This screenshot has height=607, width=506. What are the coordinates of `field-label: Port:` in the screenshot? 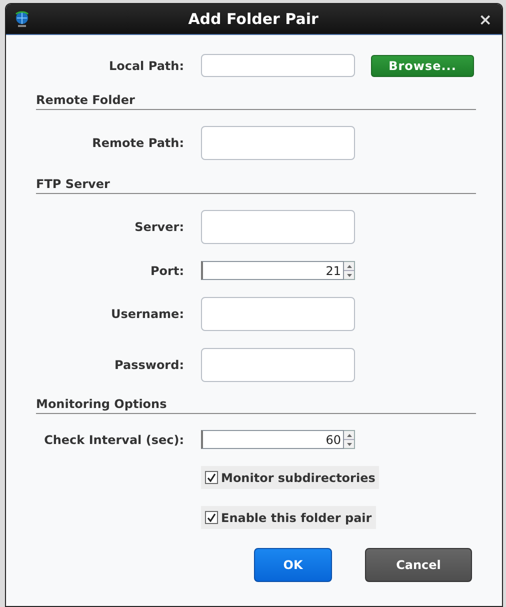 It's located at (167, 271).